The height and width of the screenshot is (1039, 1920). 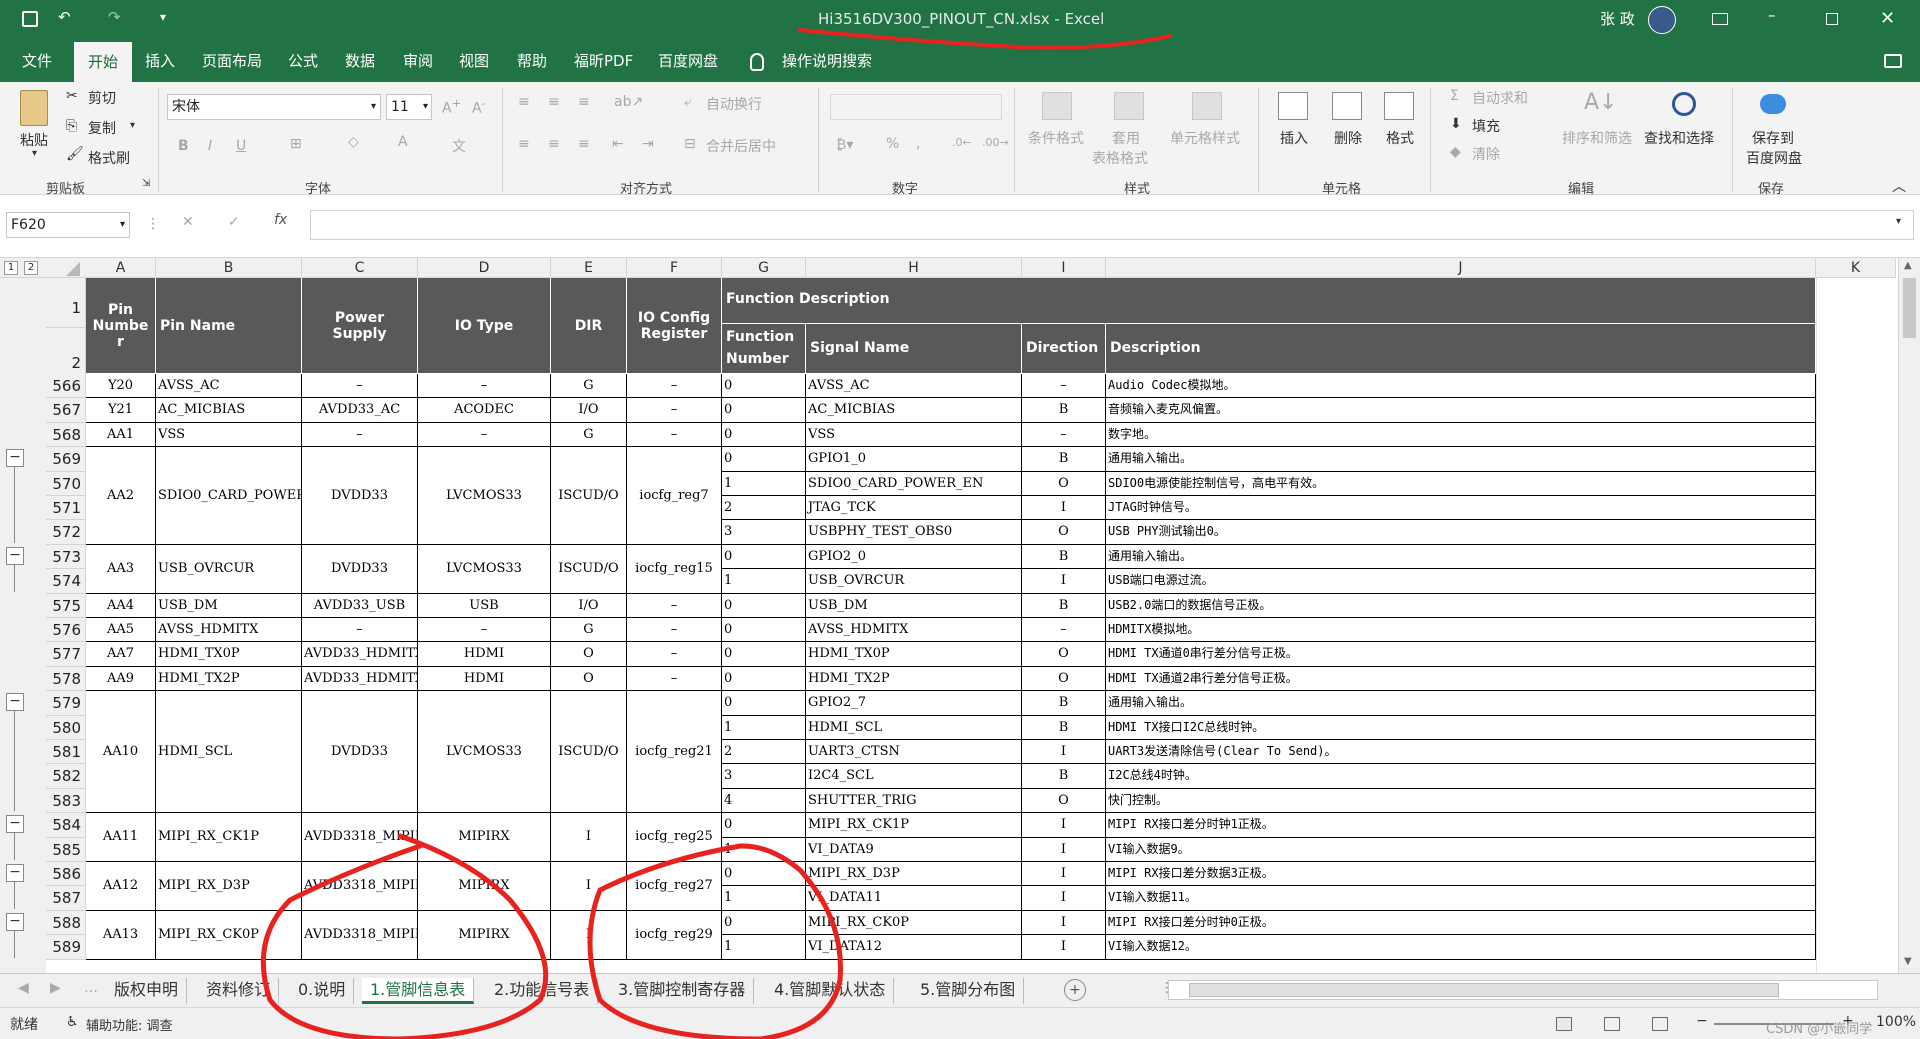 I want to click on align-middle-icon: ≡, so click(x=554, y=102).